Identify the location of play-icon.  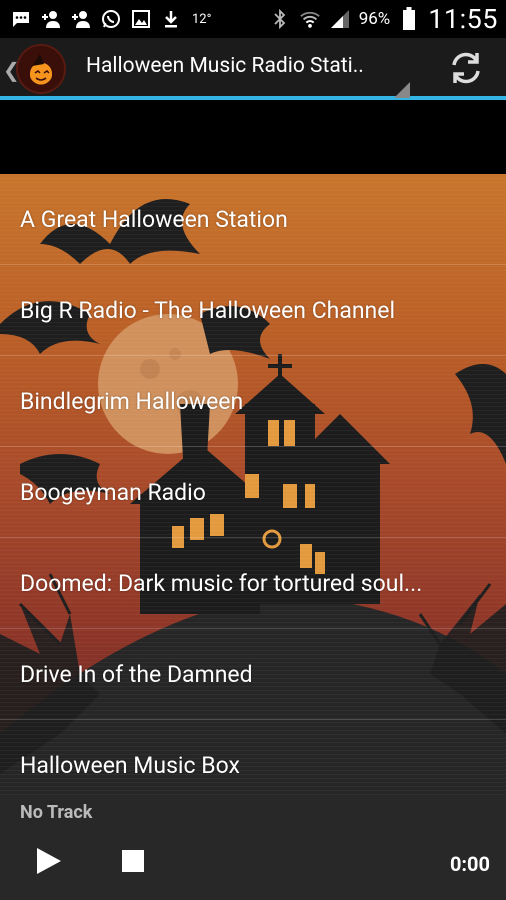
(49, 861).